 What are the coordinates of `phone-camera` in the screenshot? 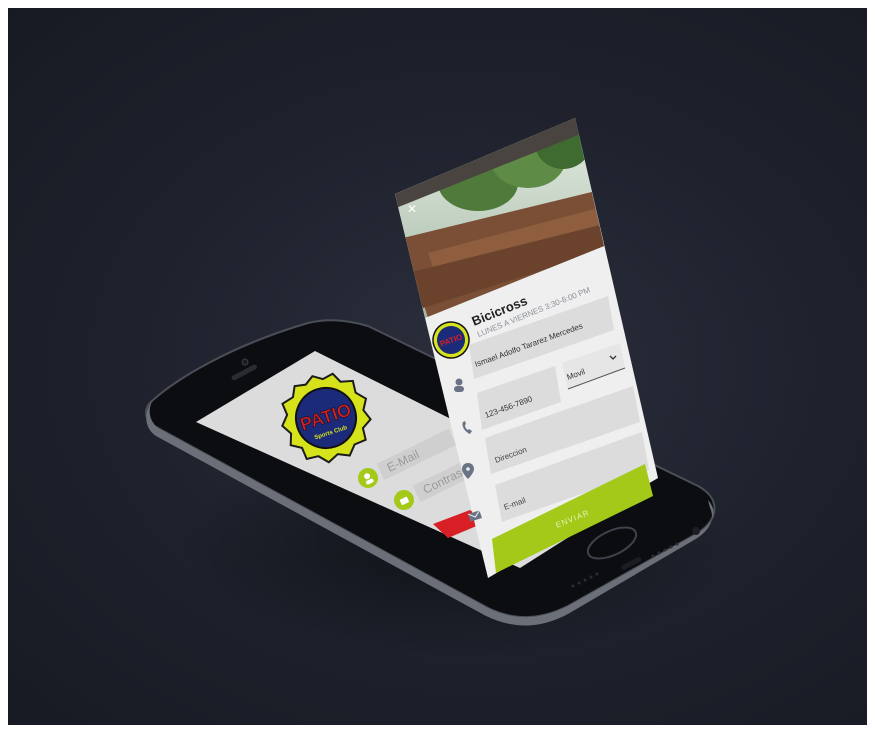 It's located at (245, 362).